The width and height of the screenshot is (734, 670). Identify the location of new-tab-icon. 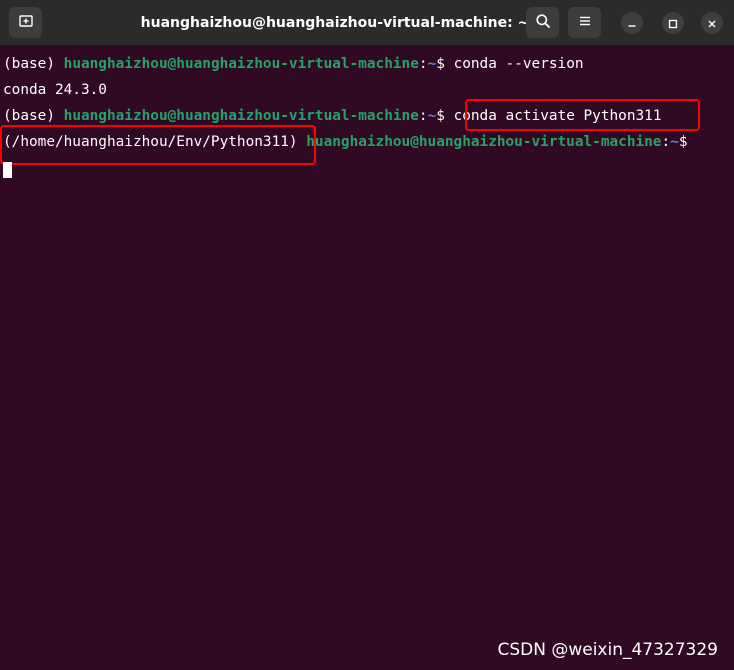
(26, 23).